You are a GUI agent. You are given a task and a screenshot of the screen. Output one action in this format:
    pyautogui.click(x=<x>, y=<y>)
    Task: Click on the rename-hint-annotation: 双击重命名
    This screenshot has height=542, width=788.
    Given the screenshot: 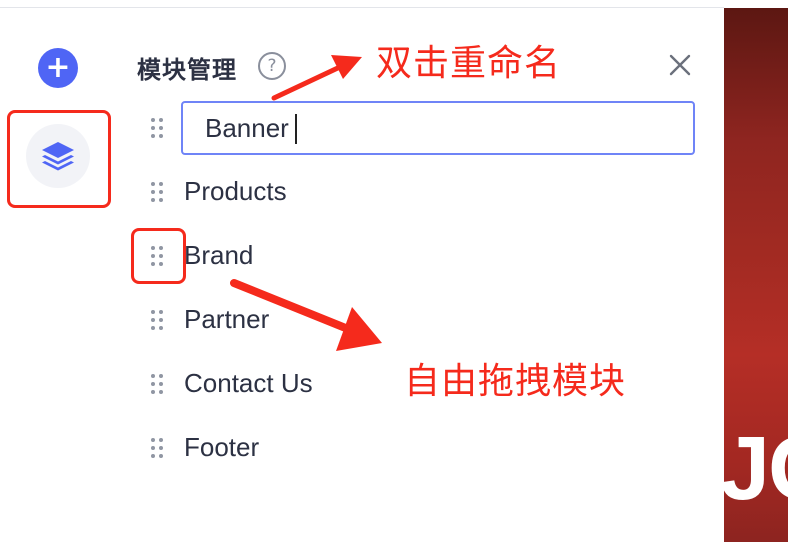 What is the action you would take?
    pyautogui.click(x=469, y=63)
    